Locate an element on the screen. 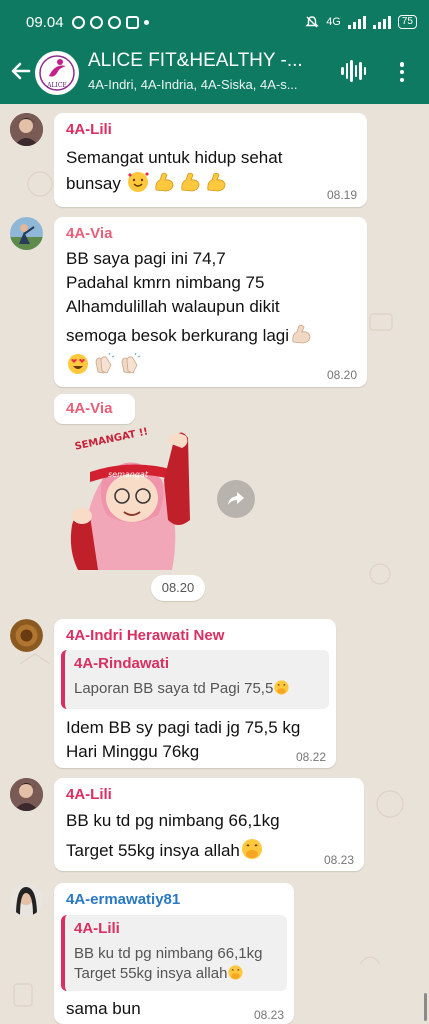 Image resolution: width=429 pixels, height=1024 pixels. group-logo-icon: ALICE is located at coordinates (57, 73).